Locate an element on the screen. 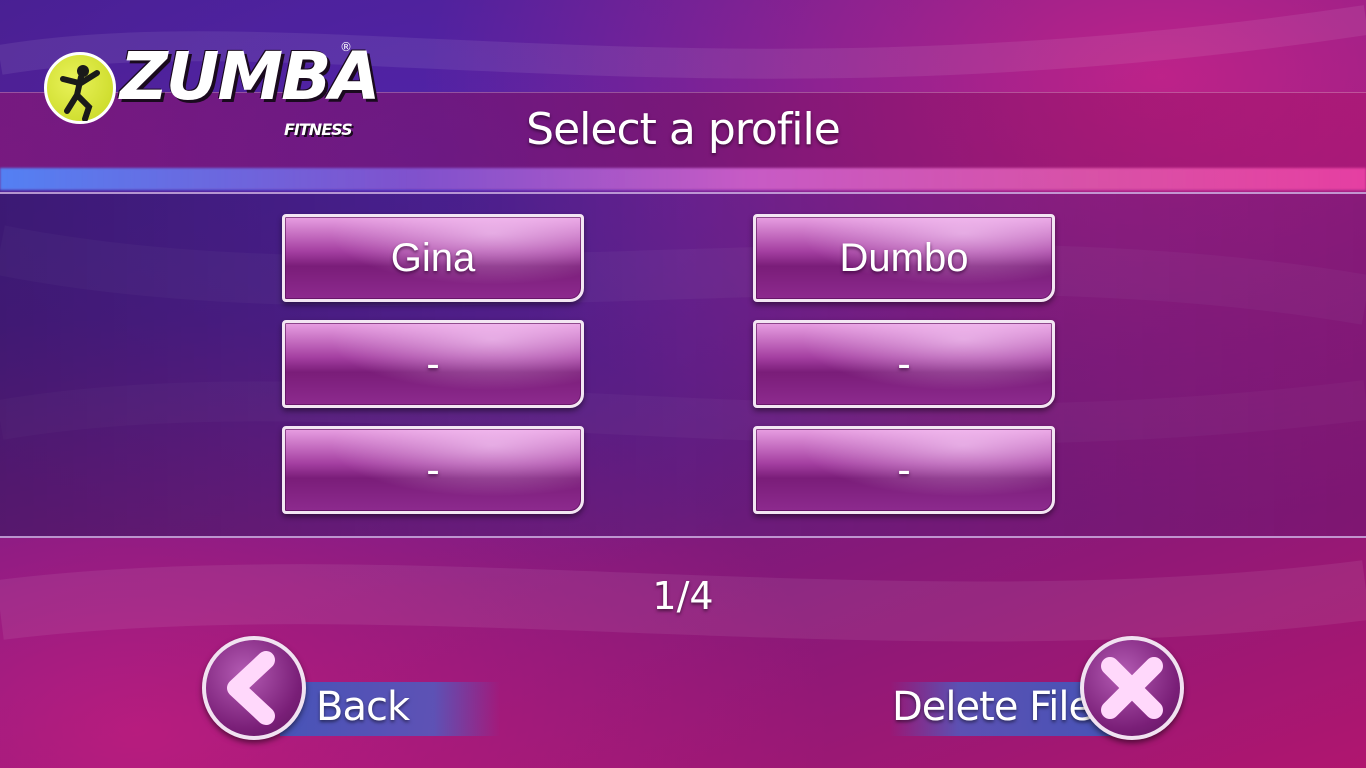 The width and height of the screenshot is (1366, 768). close-icon is located at coordinates (1132, 688).